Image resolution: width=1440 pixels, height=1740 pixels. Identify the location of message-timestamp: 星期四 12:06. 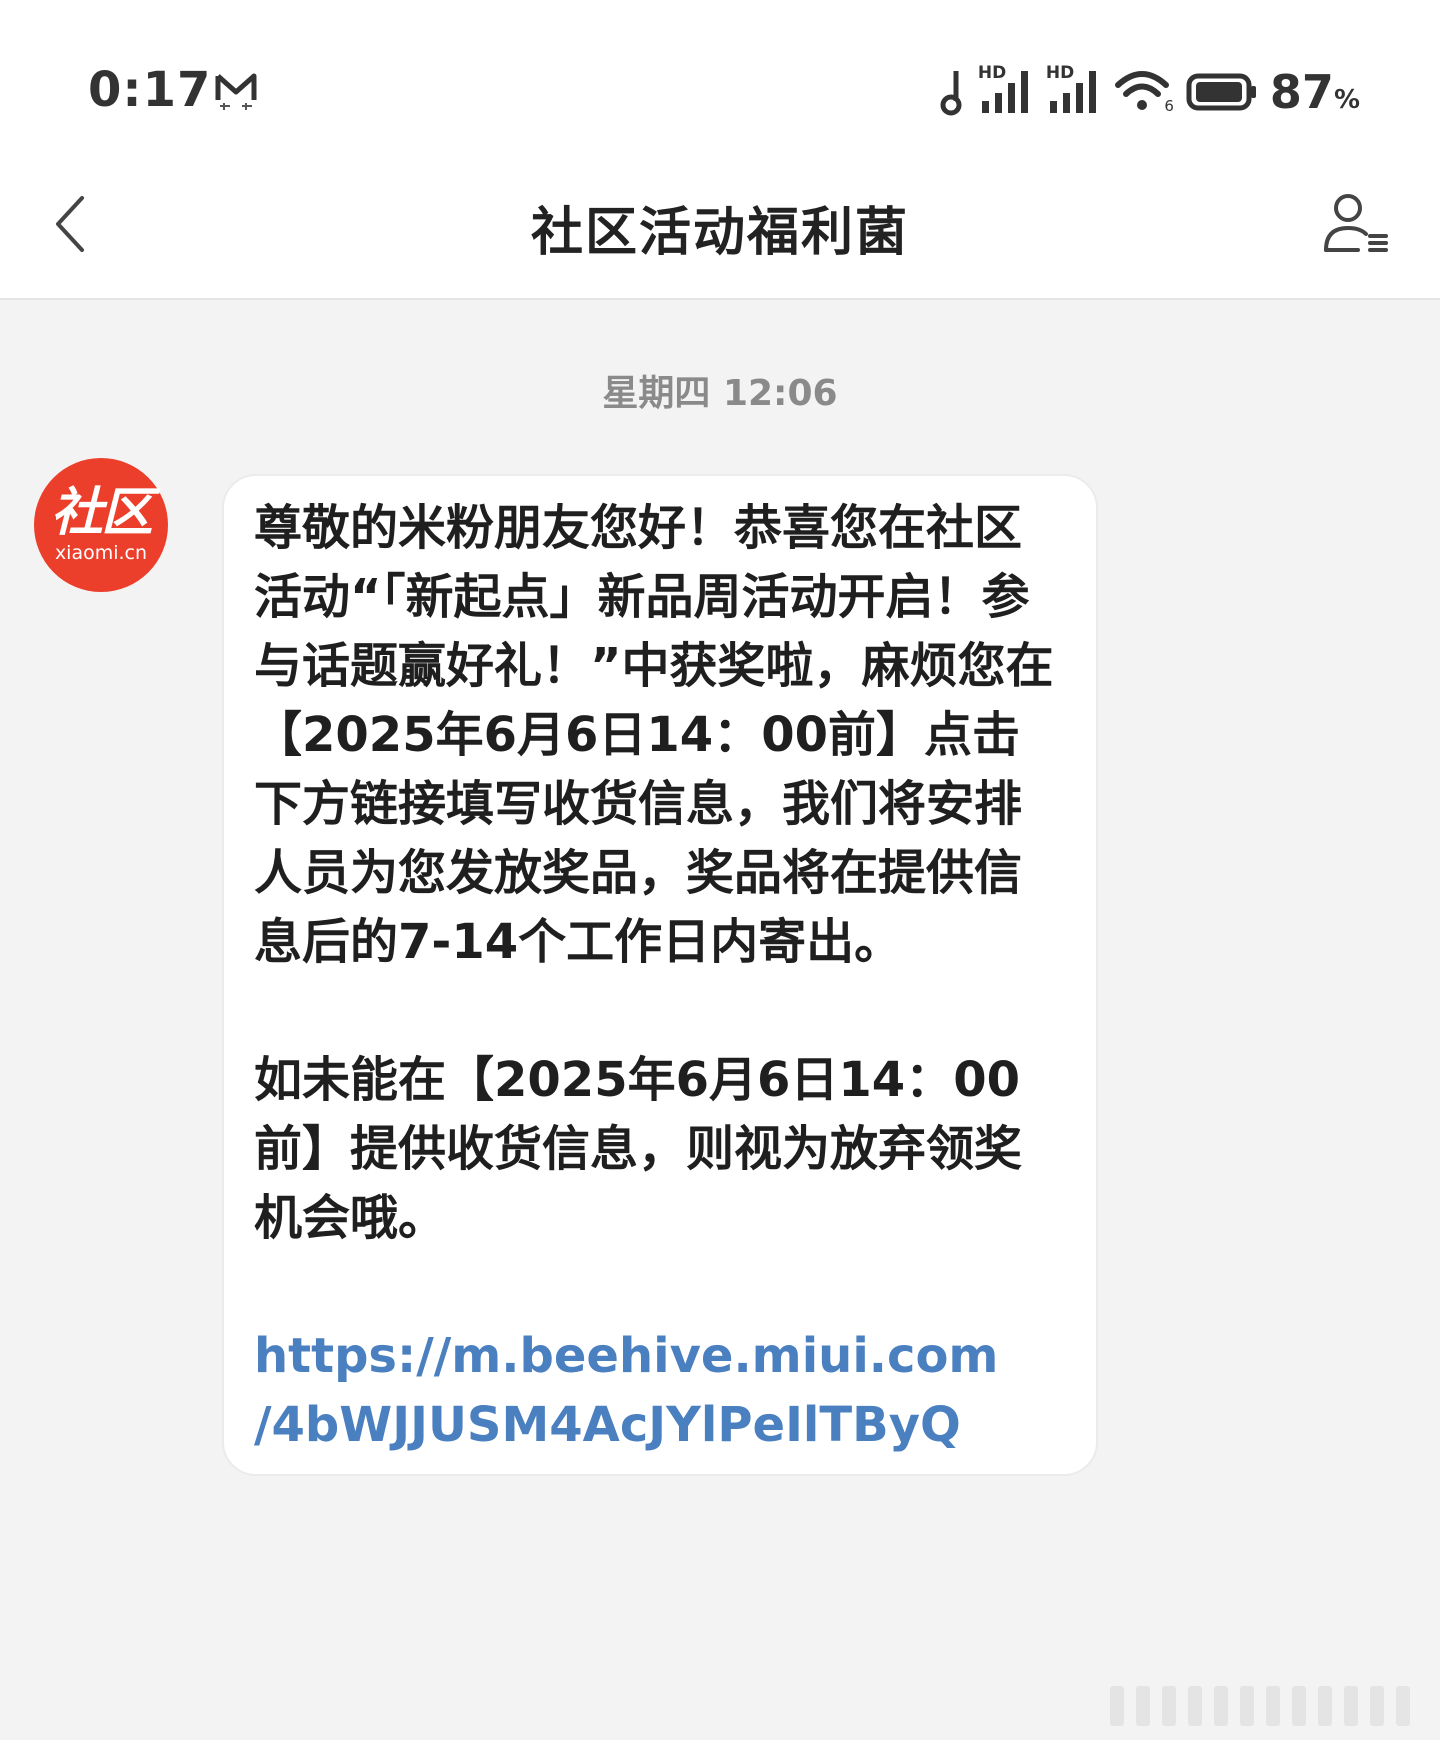
(720, 393).